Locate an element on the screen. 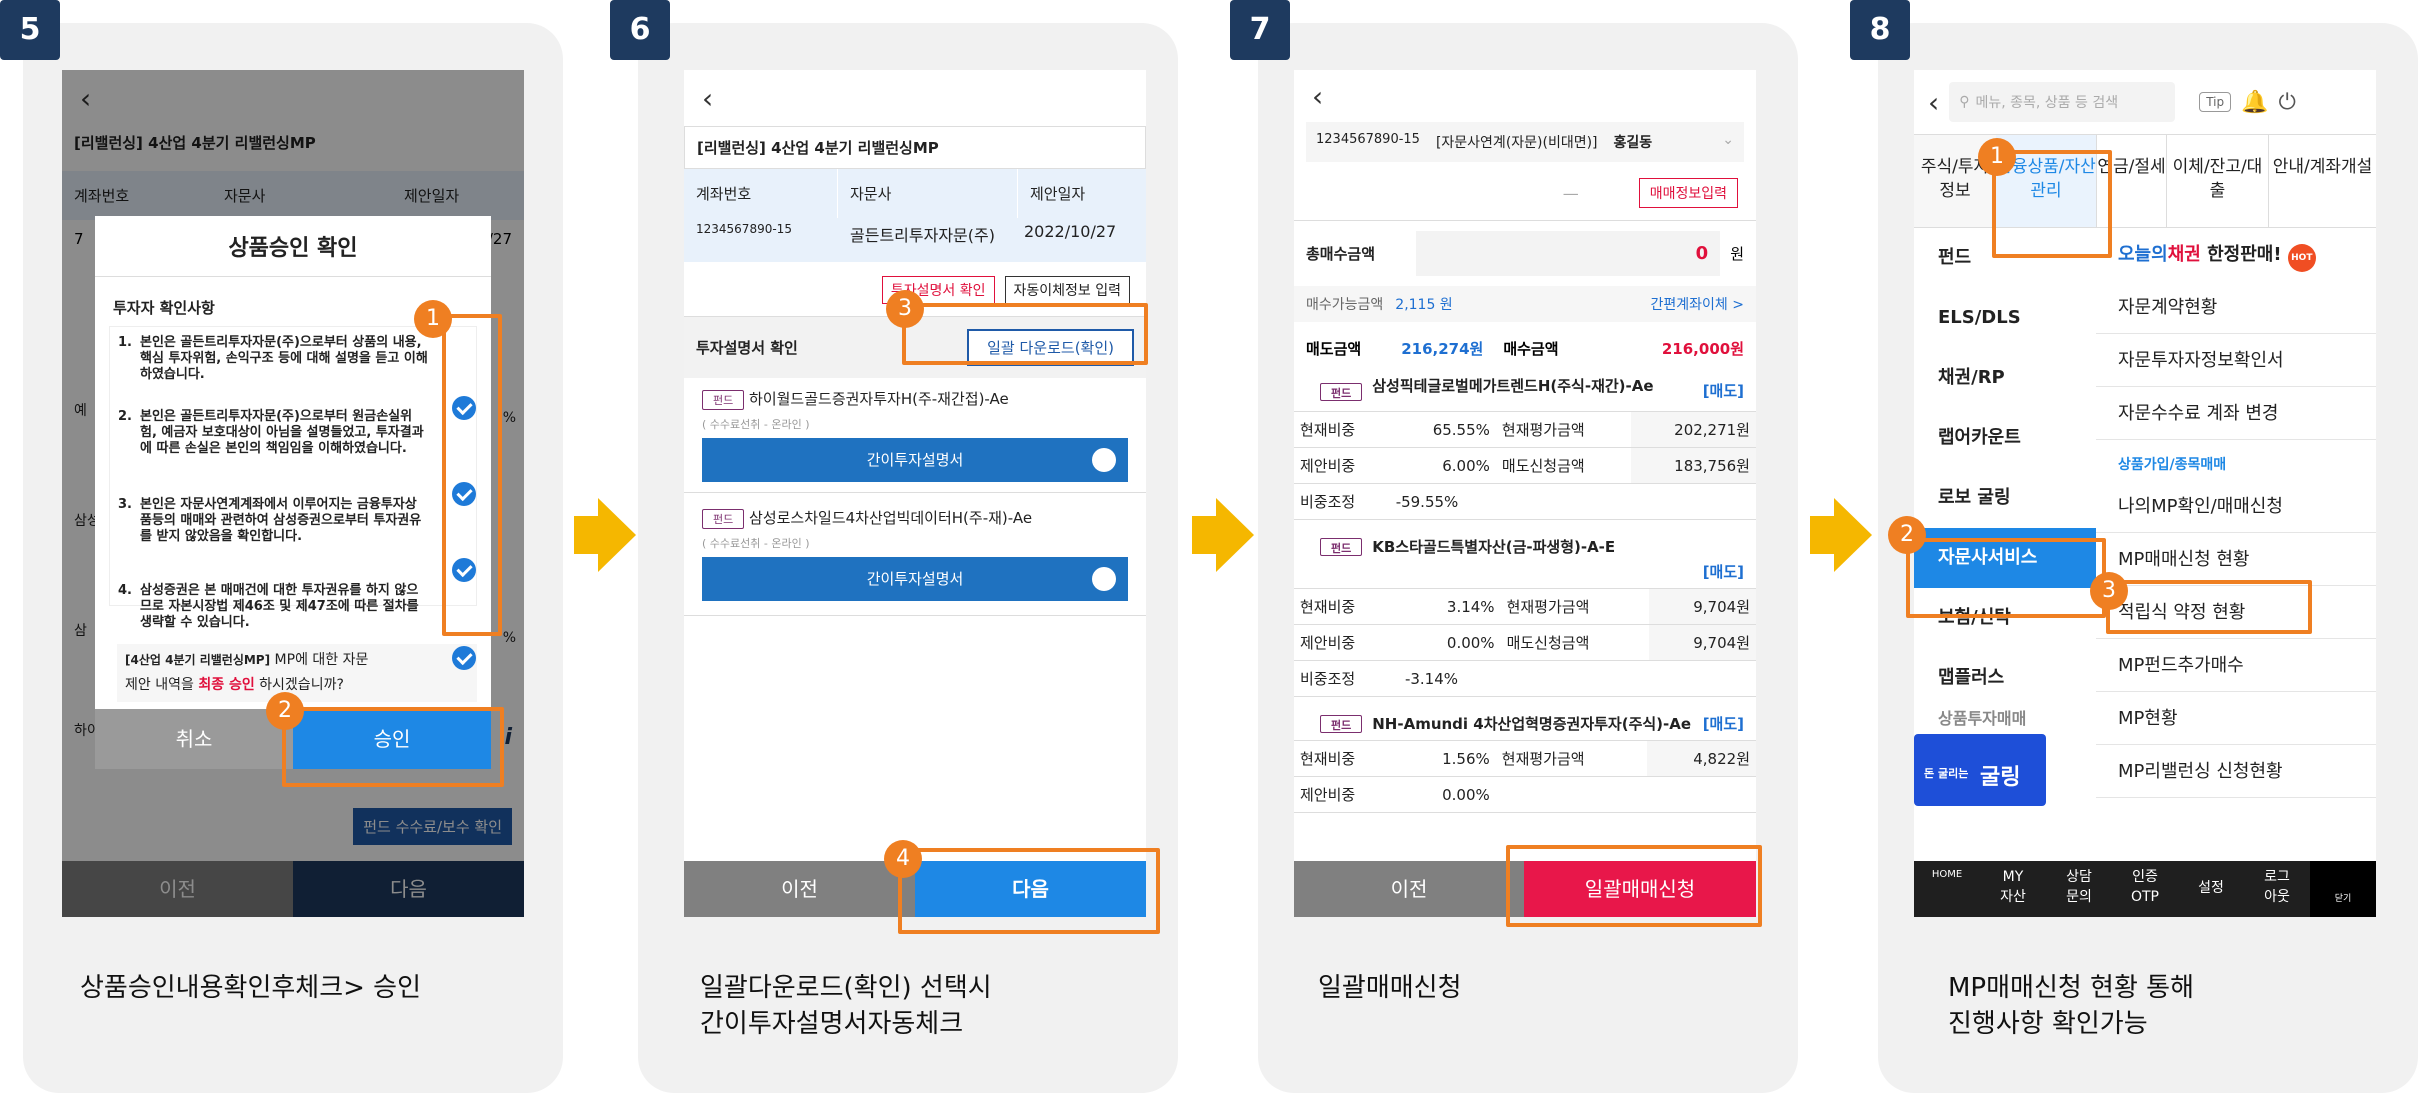 This screenshot has height=1093, width=2420. cancel-button: 취소 is located at coordinates (194, 739).